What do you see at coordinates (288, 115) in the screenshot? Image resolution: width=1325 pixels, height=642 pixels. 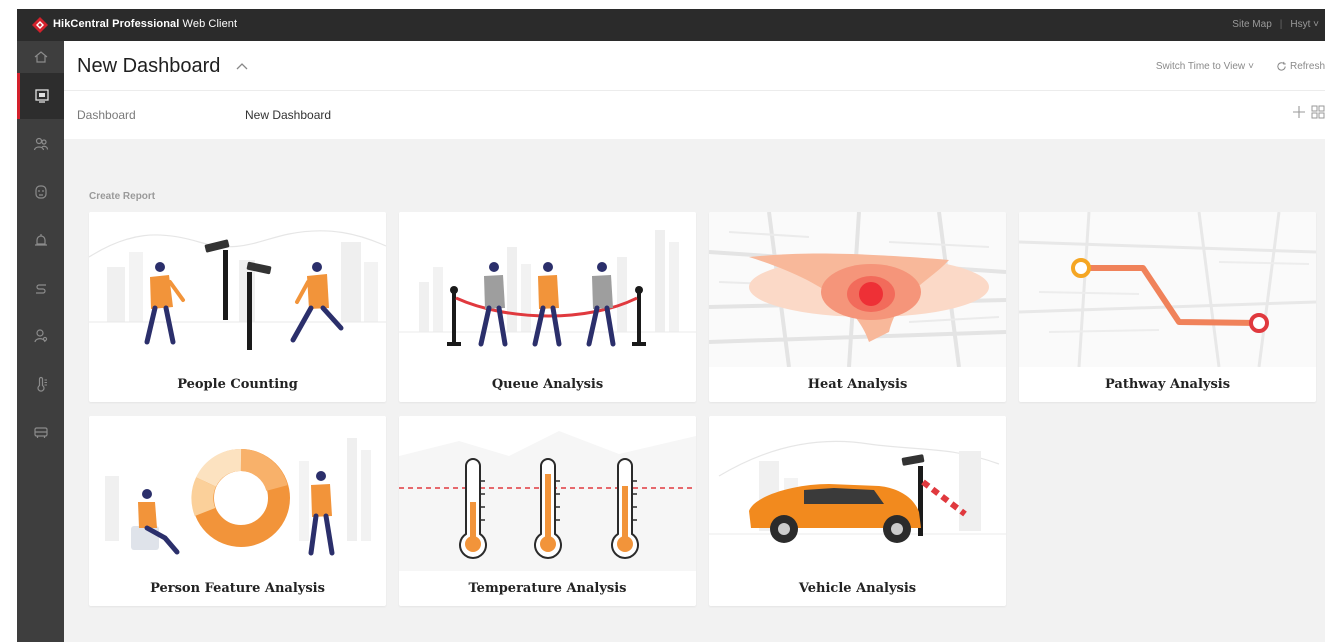 I see `breadcrumb-current: New Dashboard` at bounding box center [288, 115].